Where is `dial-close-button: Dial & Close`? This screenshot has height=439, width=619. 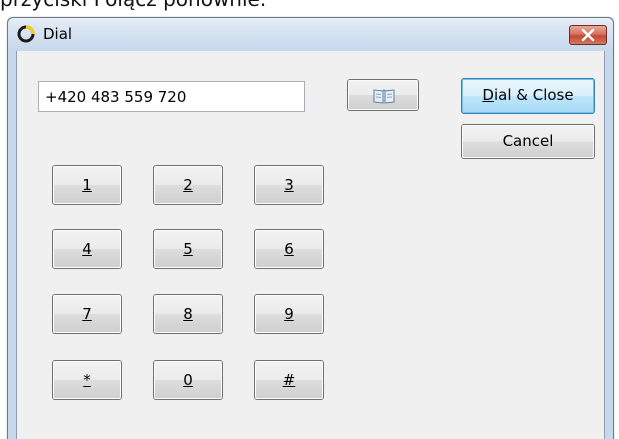 dial-close-button: Dial & Close is located at coordinates (528, 96).